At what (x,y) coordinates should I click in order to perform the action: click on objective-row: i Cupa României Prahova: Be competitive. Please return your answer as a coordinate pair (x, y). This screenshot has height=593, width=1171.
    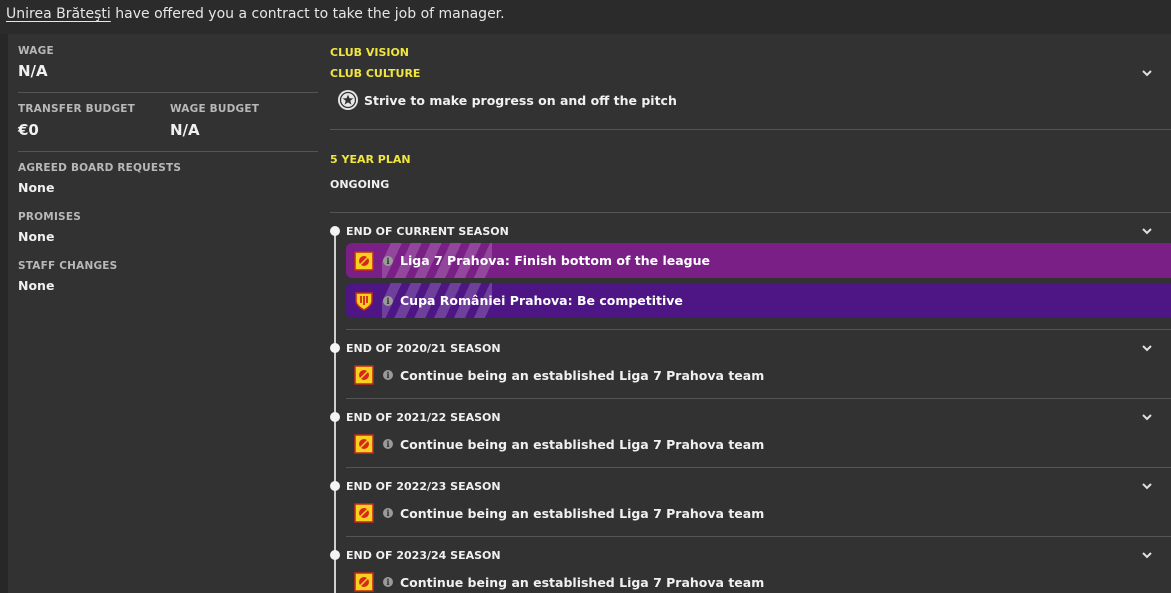
    Looking at the image, I should click on (758, 300).